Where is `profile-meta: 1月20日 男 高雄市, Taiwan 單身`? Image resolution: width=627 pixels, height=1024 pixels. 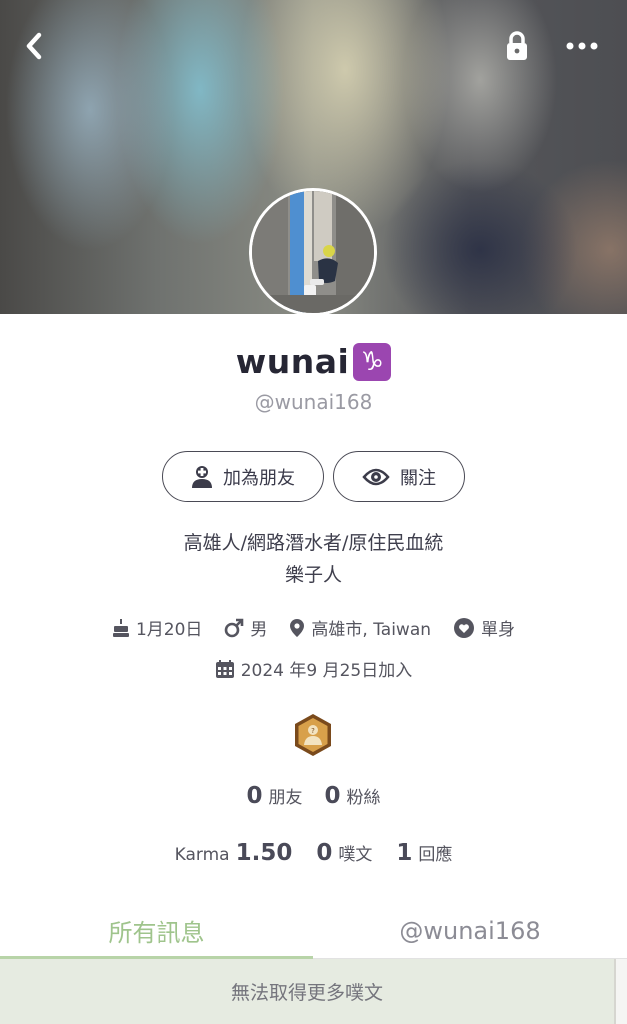
profile-meta: 1月20日 男 高雄市, Taiwan 單身 is located at coordinates (313, 627).